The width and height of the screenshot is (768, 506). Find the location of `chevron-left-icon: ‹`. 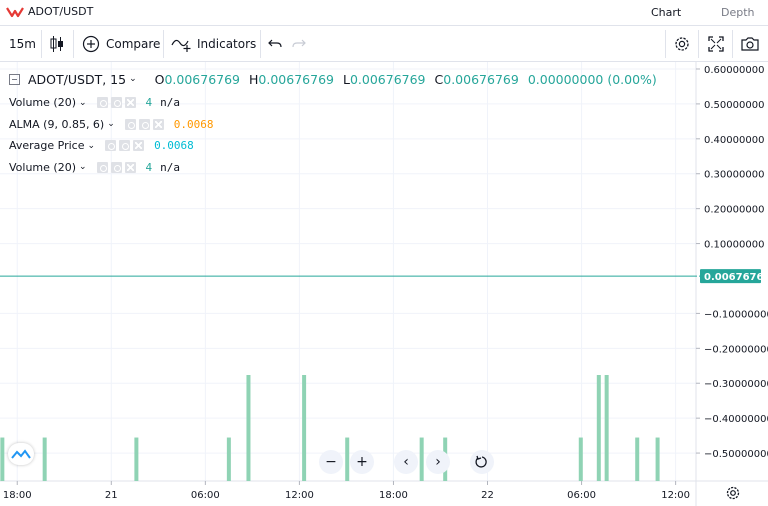

chevron-left-icon: ‹ is located at coordinates (406, 462).